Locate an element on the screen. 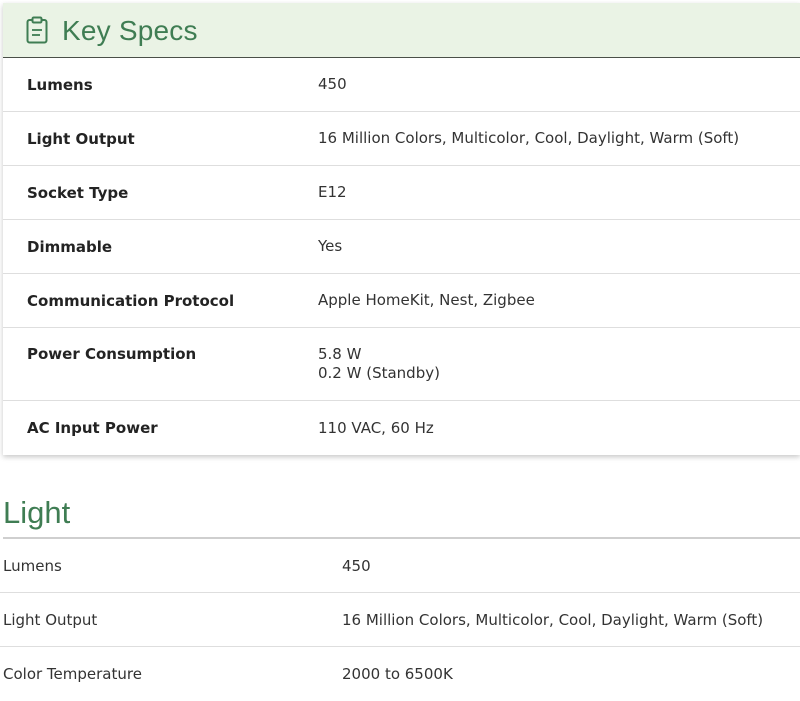  key-specs-title: Key Specs is located at coordinates (130, 30).